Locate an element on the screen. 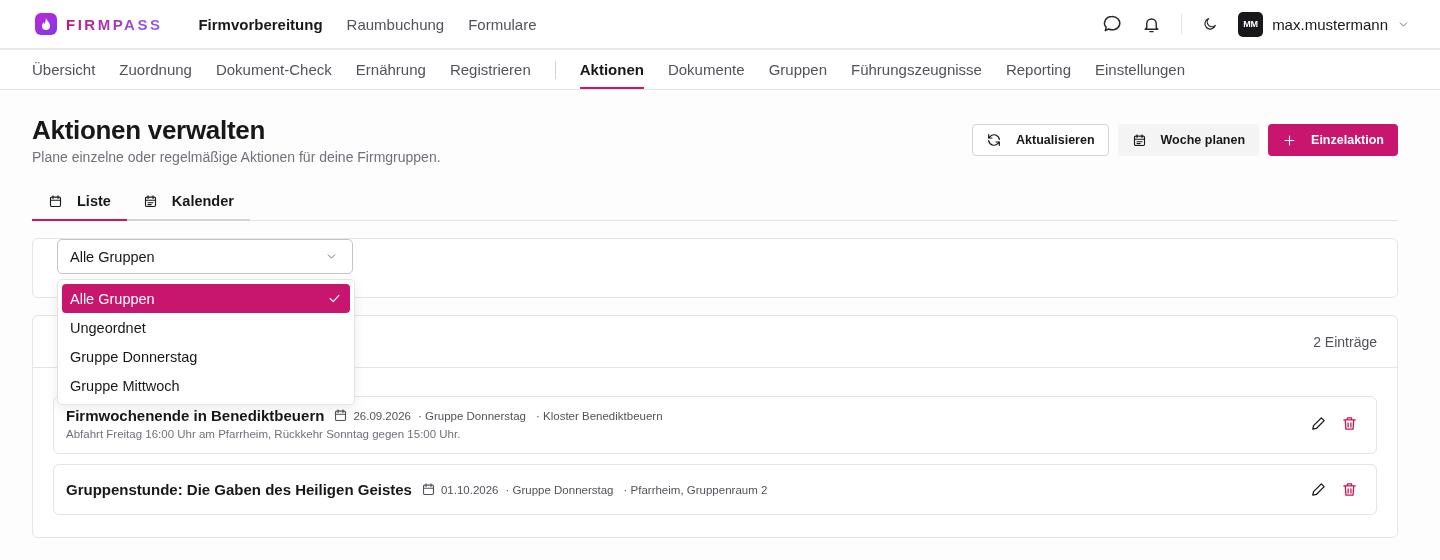 Image resolution: width=1440 pixels, height=560 pixels. event-date: 26.09.2026 is located at coordinates (382, 415).